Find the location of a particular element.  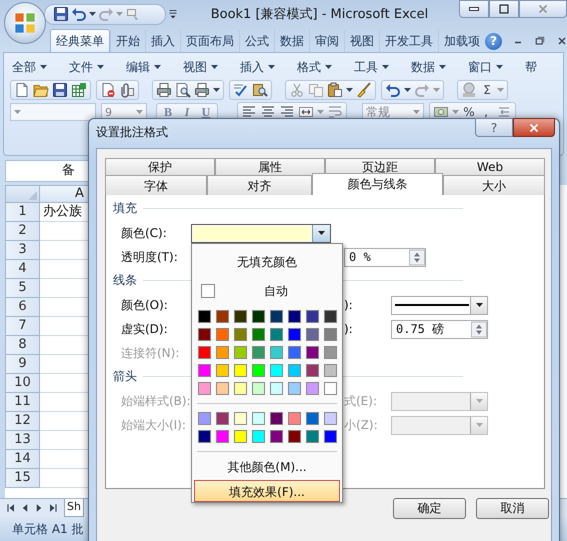

dialog-tab: 字体 is located at coordinates (156, 185).